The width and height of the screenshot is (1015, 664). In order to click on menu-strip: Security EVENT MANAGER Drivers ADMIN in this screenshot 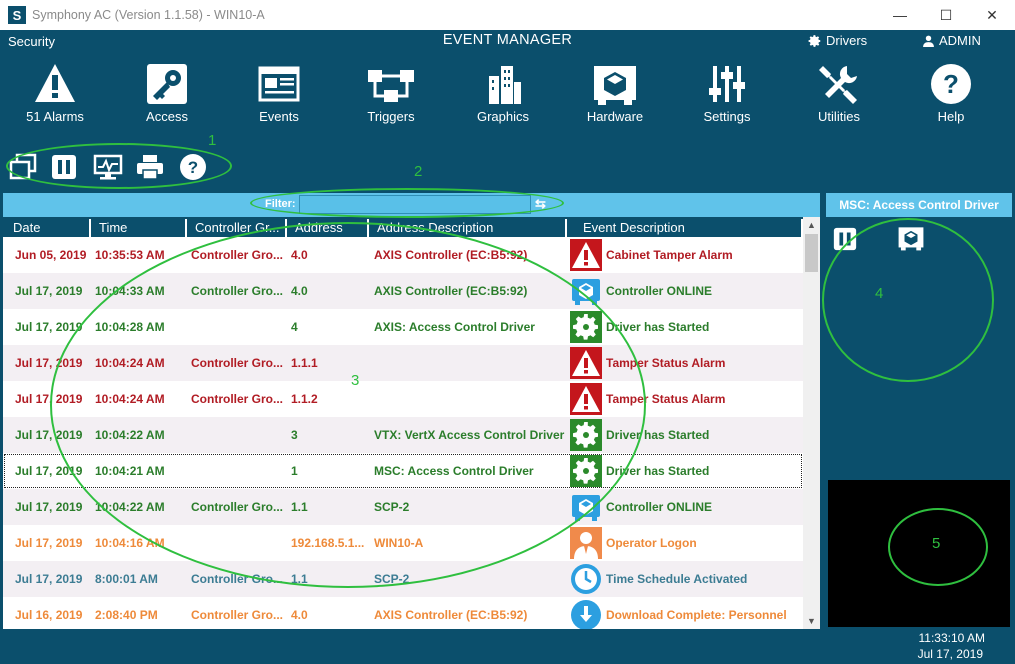, I will do `click(507, 41)`.